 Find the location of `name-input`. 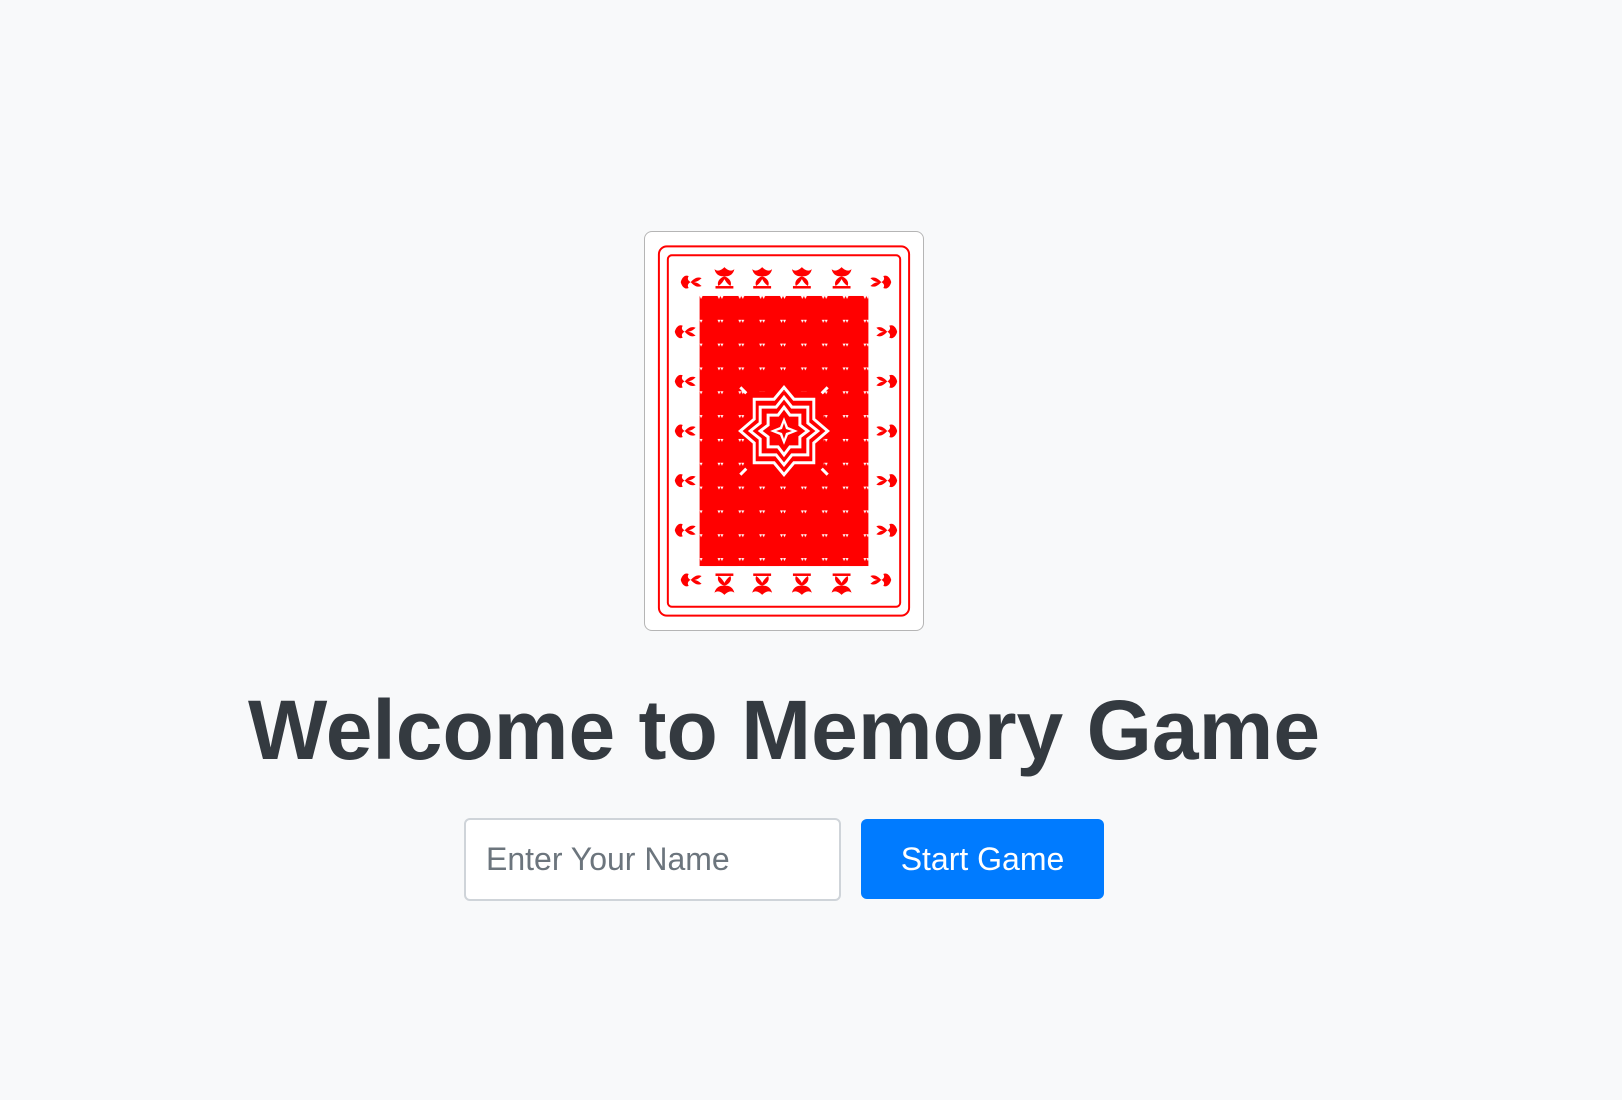

name-input is located at coordinates (652, 859).